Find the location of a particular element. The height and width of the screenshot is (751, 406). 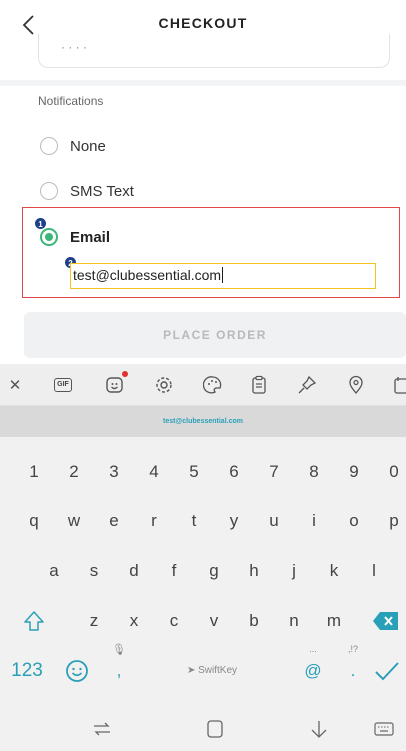

section-divider is located at coordinates (203, 83).